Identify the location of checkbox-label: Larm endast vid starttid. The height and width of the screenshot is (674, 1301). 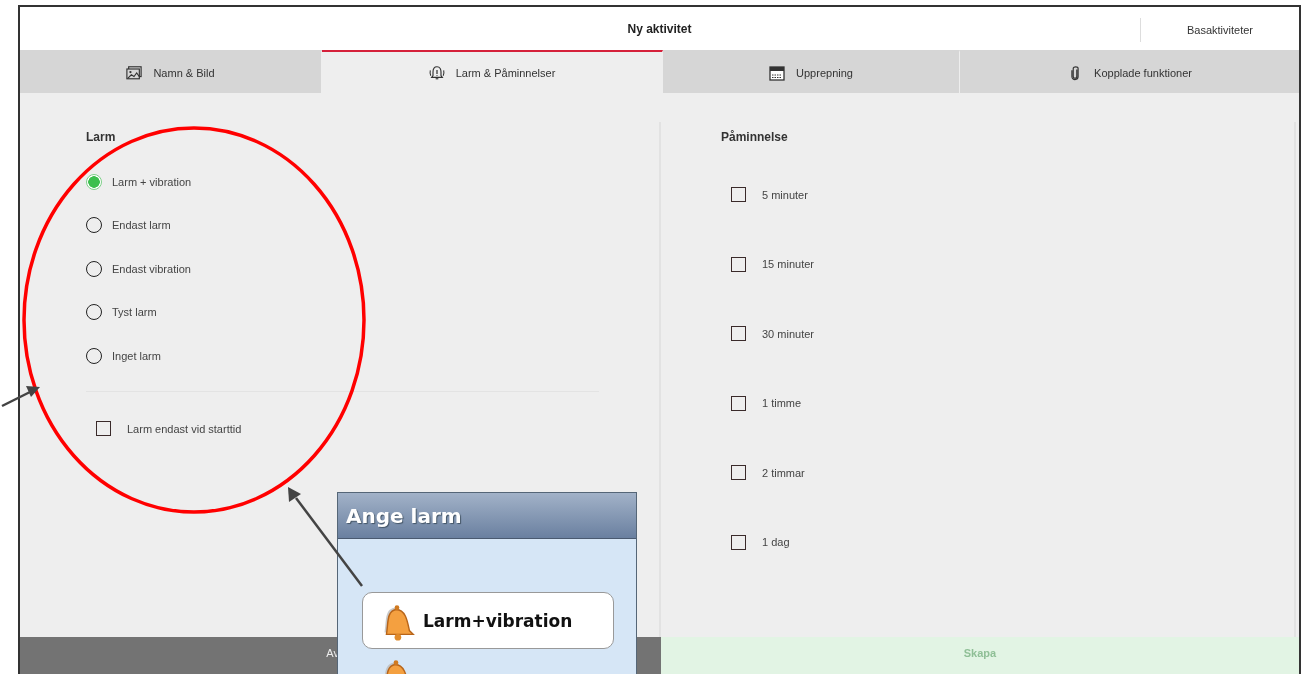
(184, 428).